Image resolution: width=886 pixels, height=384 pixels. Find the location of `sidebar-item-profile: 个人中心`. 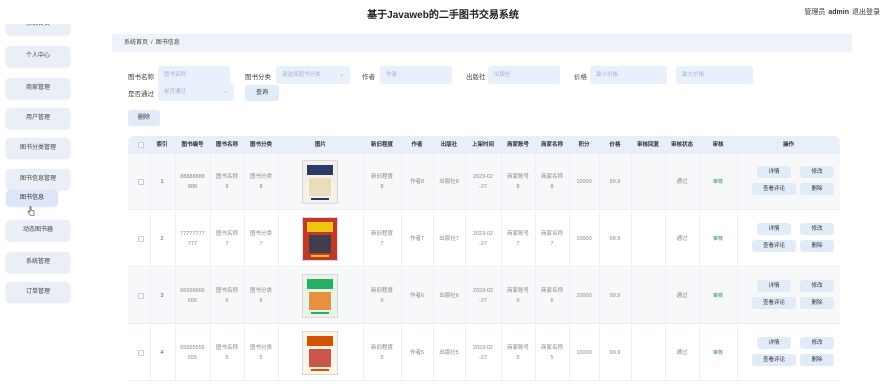

sidebar-item-profile: 个人中心 is located at coordinates (38, 56).